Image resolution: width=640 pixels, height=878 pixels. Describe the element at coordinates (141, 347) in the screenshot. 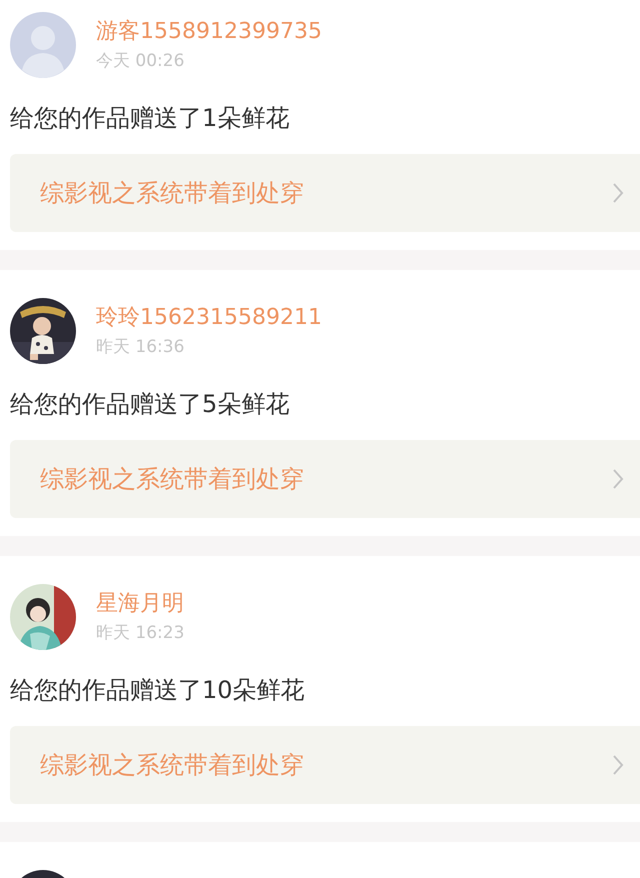

I see `timestamp: 昨天 16:36` at that location.